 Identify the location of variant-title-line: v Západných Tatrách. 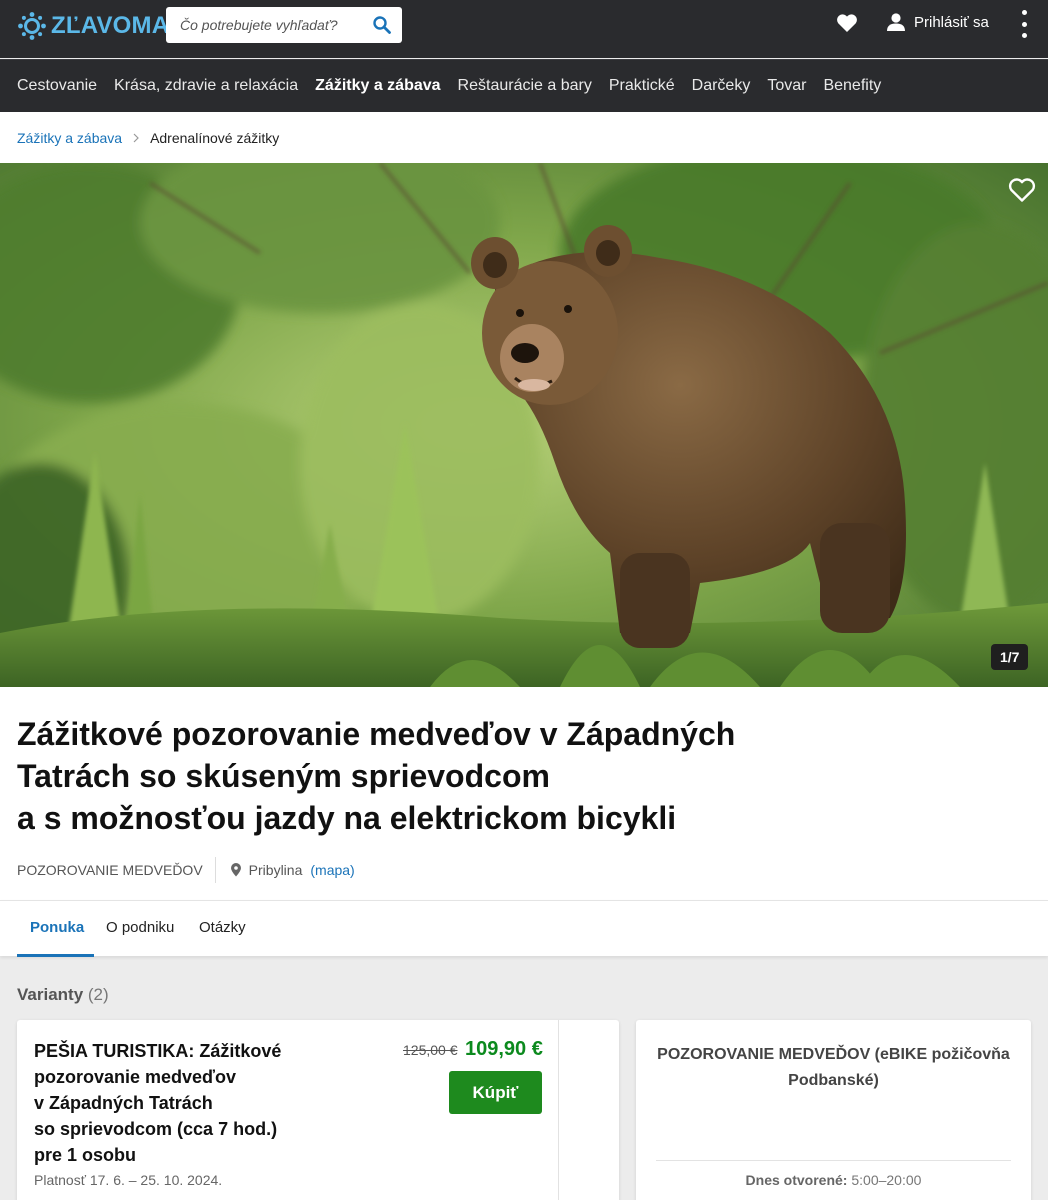
(123, 1103).